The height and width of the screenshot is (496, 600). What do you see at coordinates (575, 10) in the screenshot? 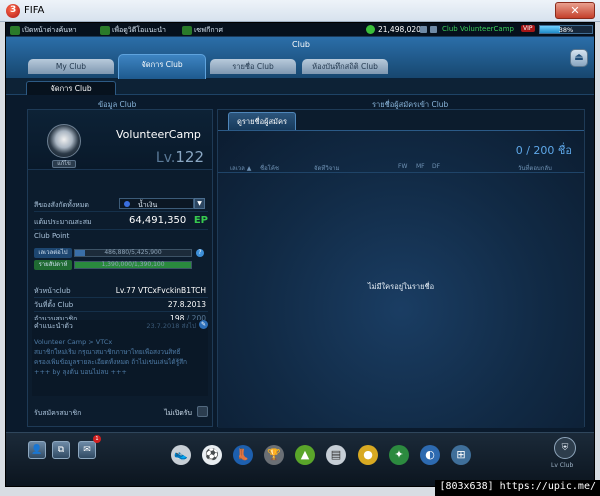
I see `close-button: ✕` at bounding box center [575, 10].